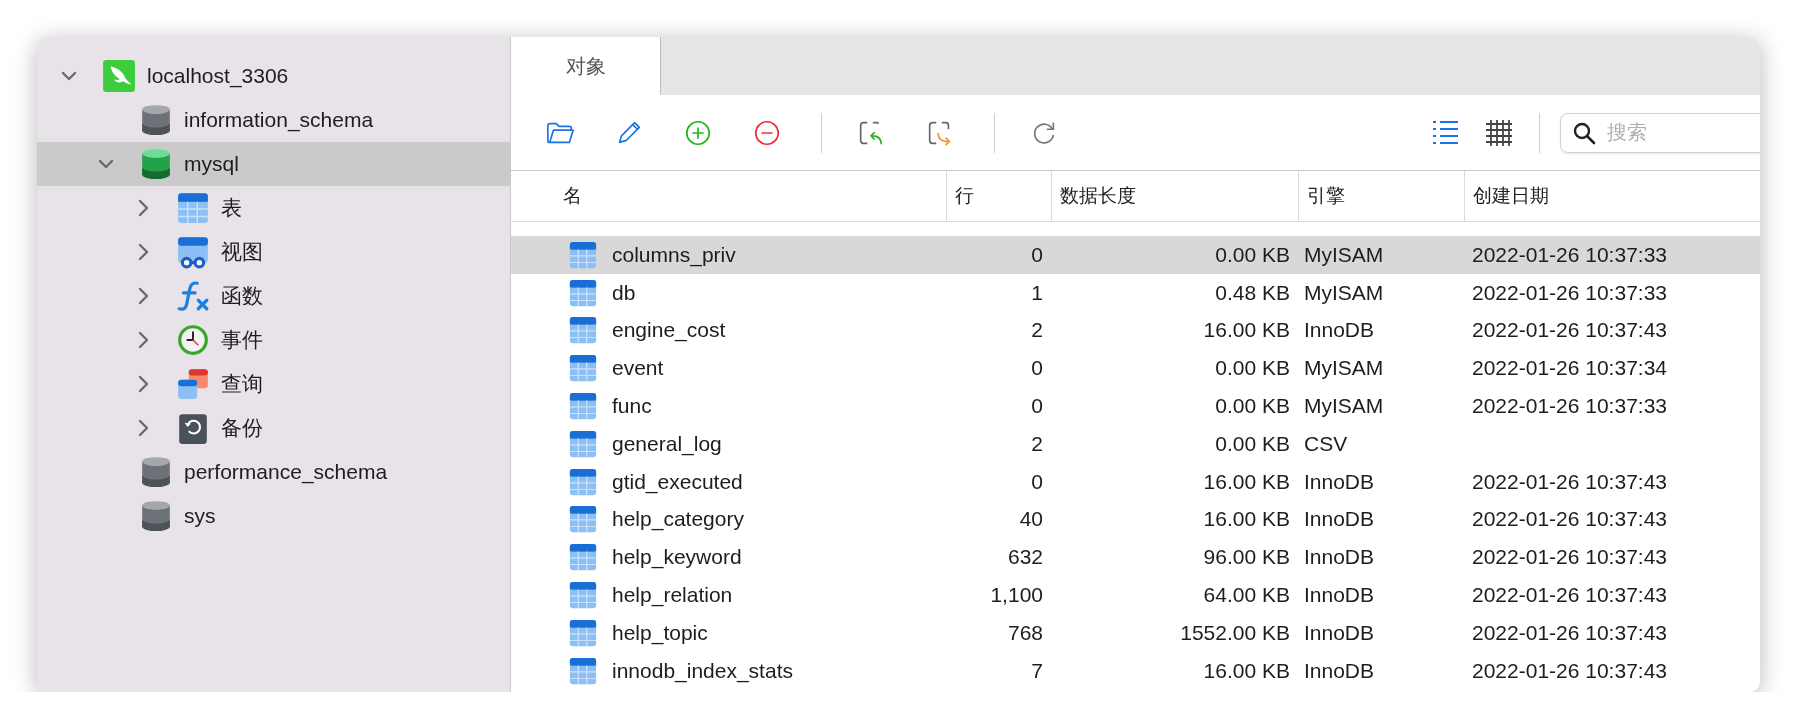 Image resolution: width=1796 pixels, height=728 pixels. What do you see at coordinates (273, 428) in the screenshot?
I see `tree-item: 备份` at bounding box center [273, 428].